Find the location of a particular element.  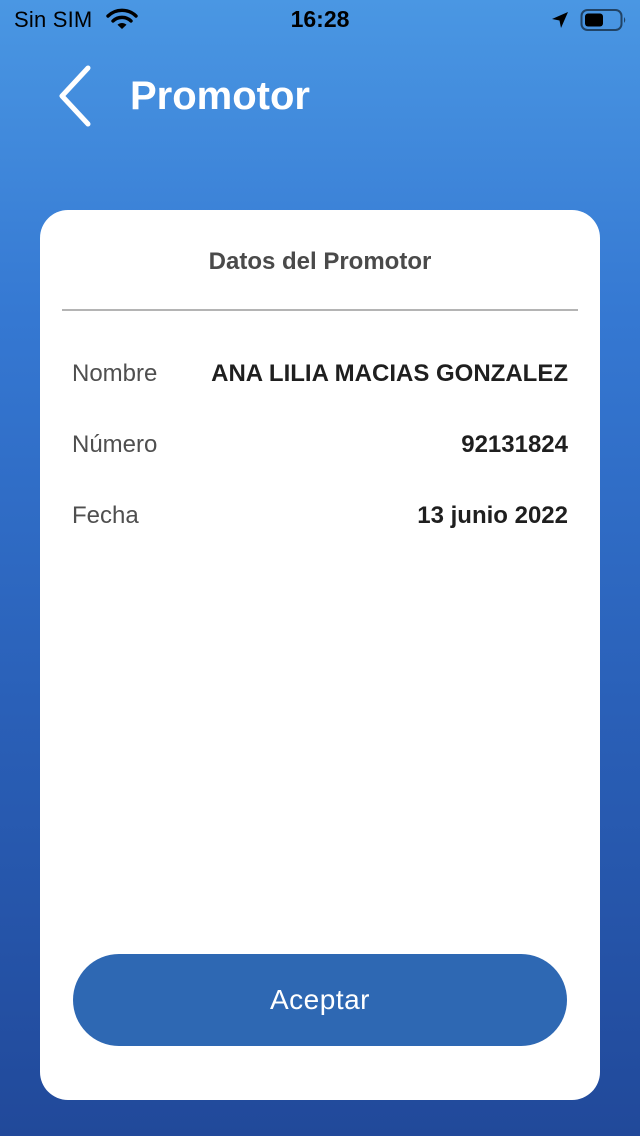

info-row-nombre: Nombre ANA LILIA MACIAS GONZALEZ is located at coordinates (320, 378).